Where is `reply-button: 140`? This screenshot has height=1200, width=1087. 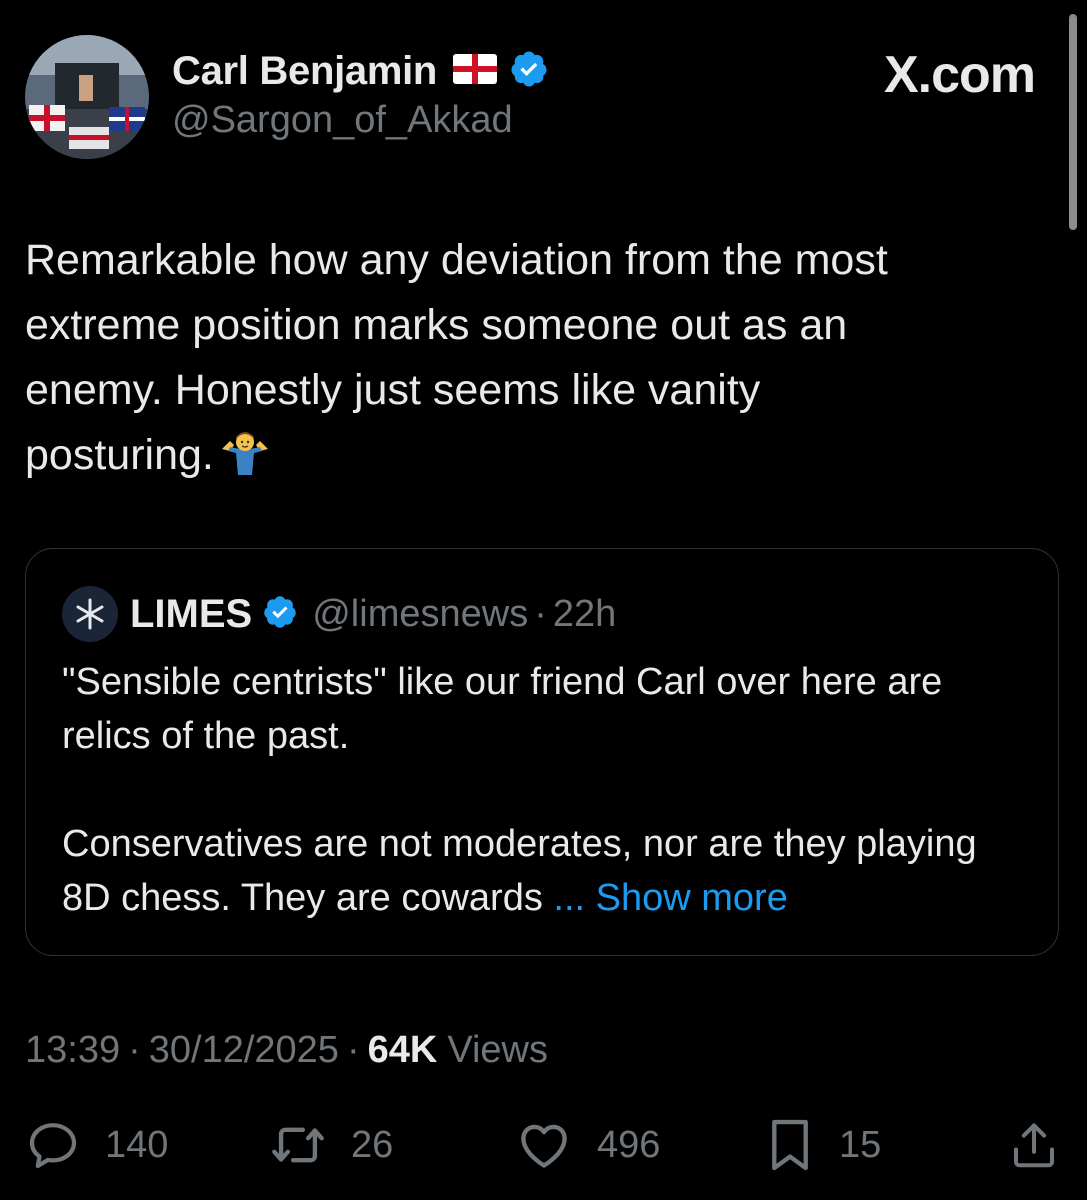 reply-button: 140 is located at coordinates (96, 1145).